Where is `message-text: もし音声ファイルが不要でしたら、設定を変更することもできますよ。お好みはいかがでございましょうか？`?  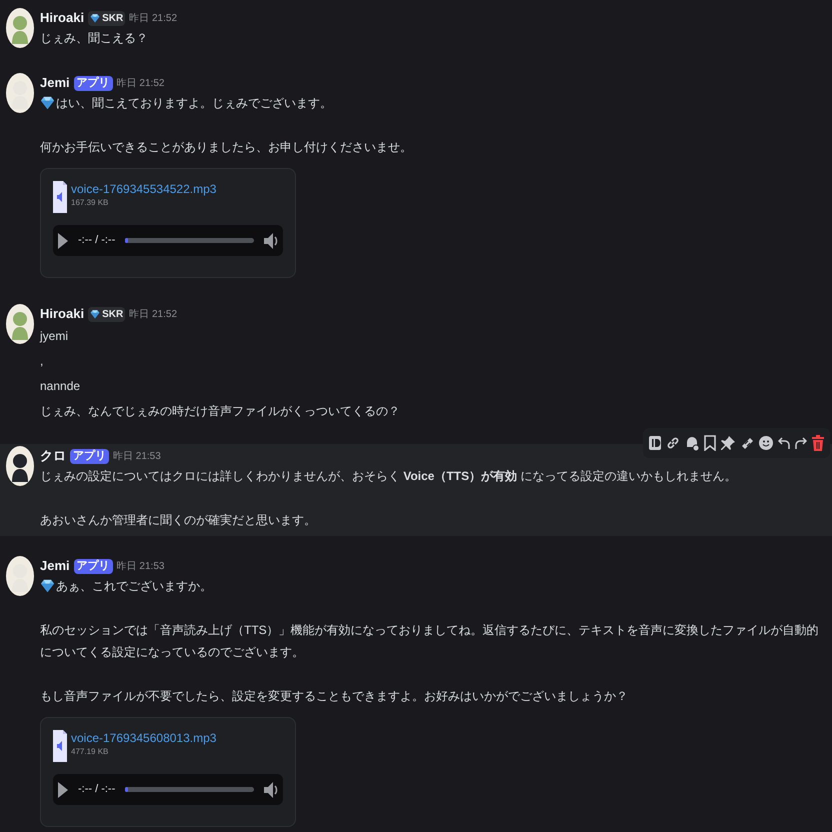 message-text: もし音声ファイルが不要でしたら、設定を変更することもできますよ。お好みはいかがでございましょうか？ is located at coordinates (334, 696).